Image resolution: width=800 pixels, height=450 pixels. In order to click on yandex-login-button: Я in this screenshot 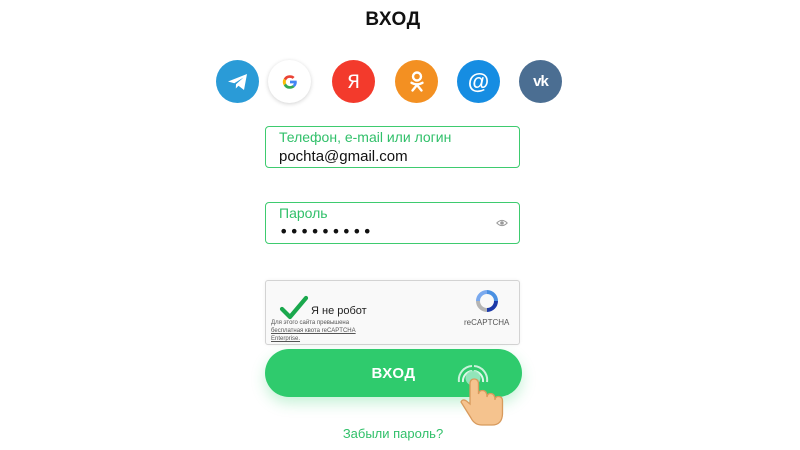, I will do `click(353, 81)`.